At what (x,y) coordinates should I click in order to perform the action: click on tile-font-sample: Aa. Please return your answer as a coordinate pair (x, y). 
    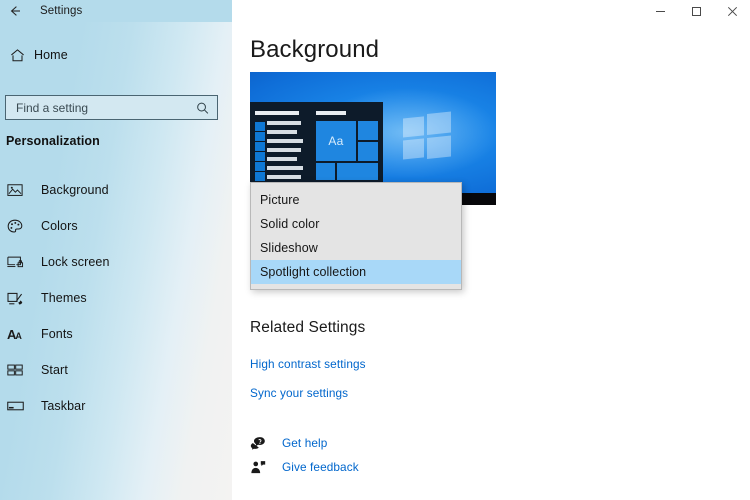
    Looking at the image, I should click on (336, 141).